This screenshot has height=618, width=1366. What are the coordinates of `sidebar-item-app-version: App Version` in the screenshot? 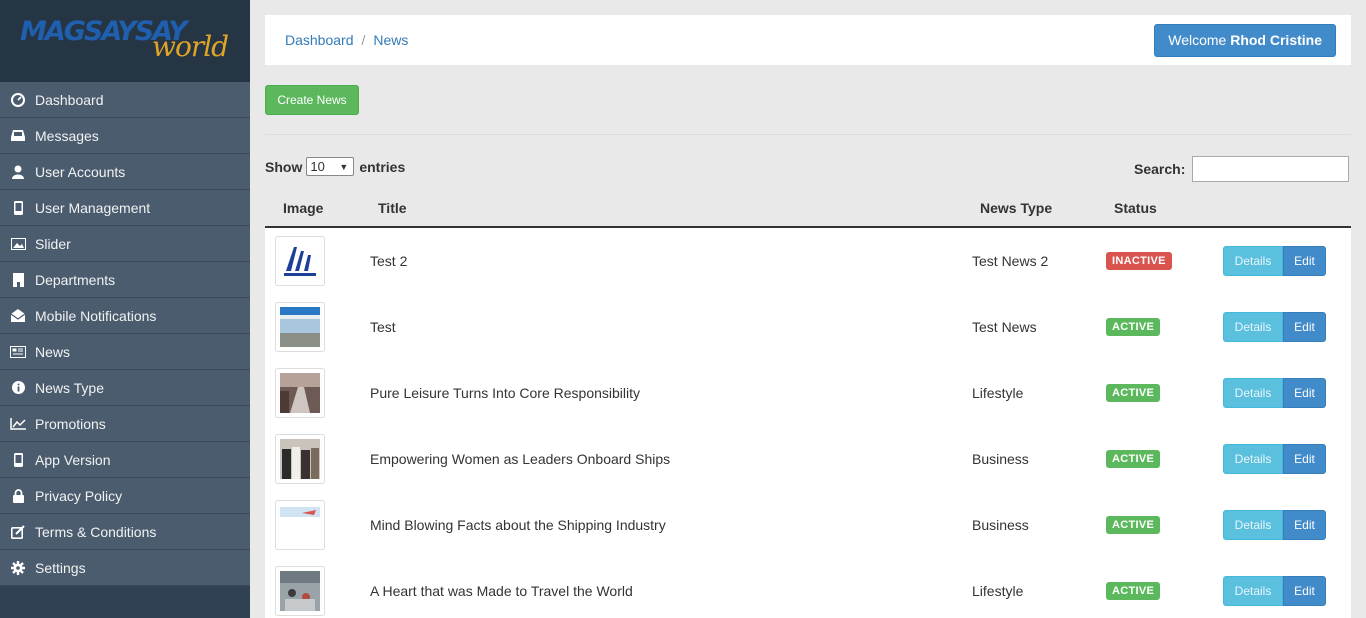 It's located at (125, 460).